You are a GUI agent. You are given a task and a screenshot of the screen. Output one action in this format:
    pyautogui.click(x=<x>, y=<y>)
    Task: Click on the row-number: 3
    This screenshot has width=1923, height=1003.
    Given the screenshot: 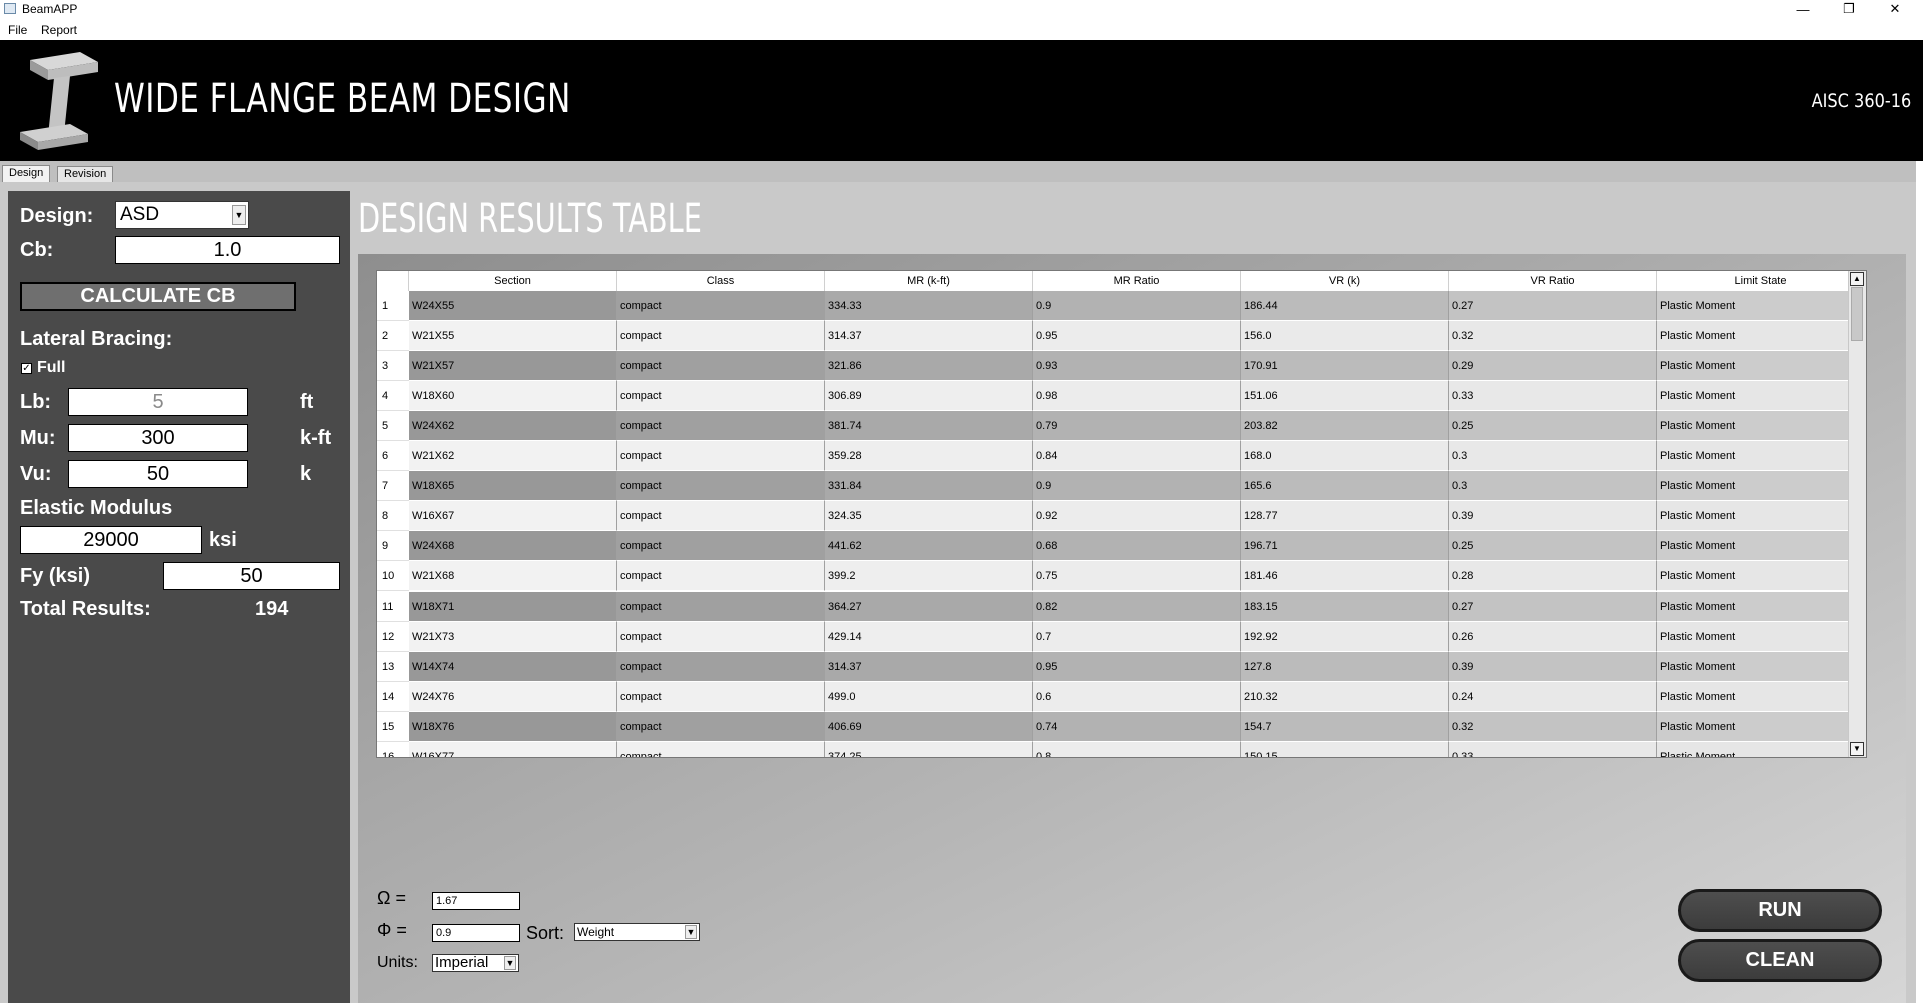 What is the action you would take?
    pyautogui.click(x=393, y=366)
    